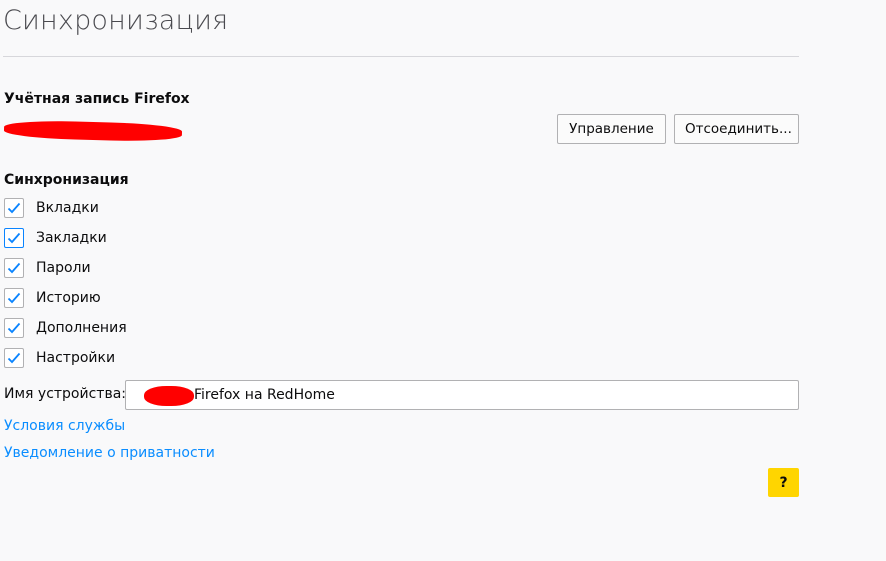 The height and width of the screenshot is (561, 886). What do you see at coordinates (401, 56) in the screenshot?
I see `title-divider` at bounding box center [401, 56].